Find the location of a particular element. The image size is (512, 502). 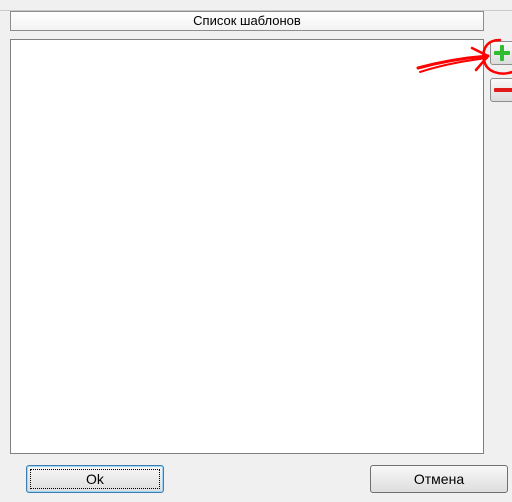

cancel-button-label: Отмена is located at coordinates (439, 479).